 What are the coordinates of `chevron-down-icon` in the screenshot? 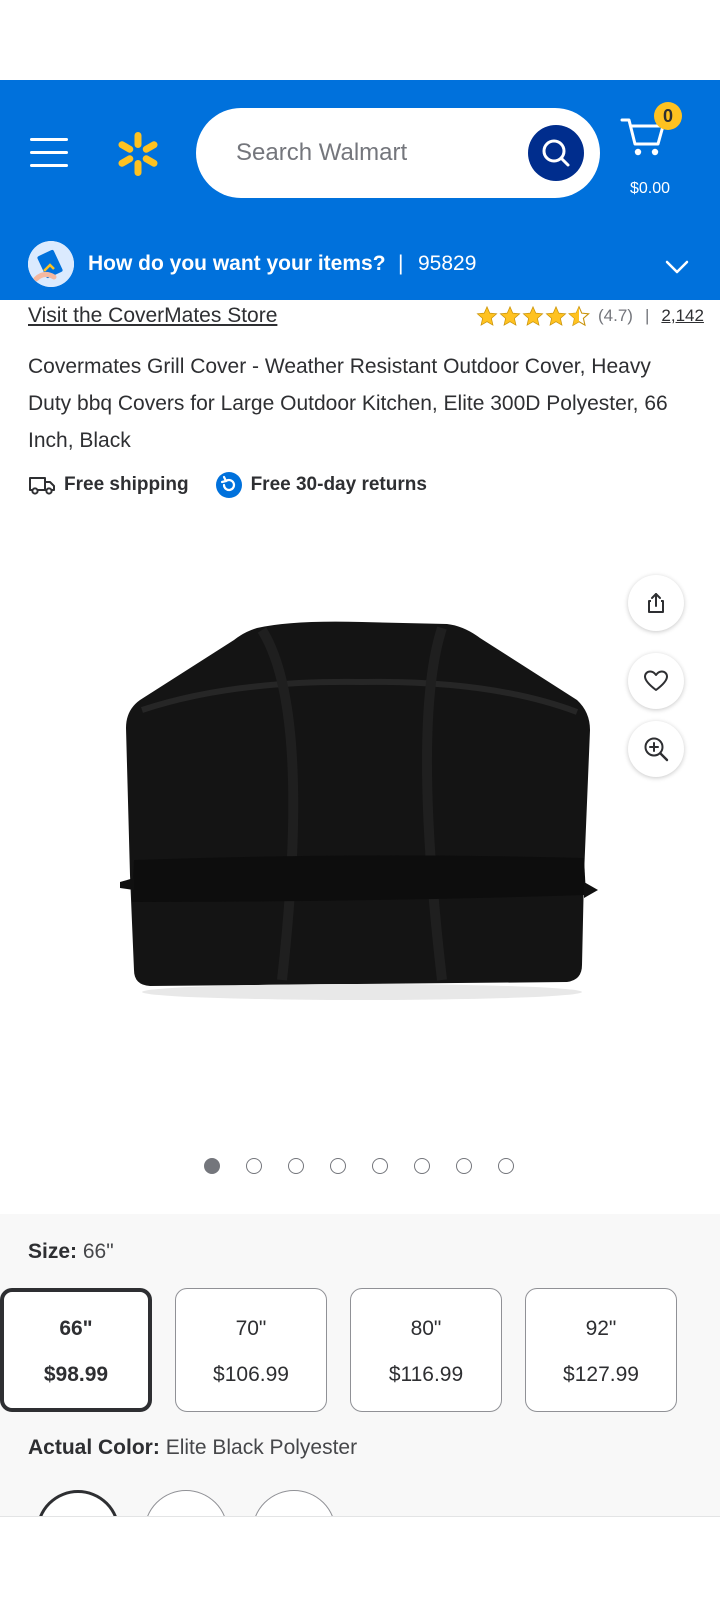 It's located at (677, 267).